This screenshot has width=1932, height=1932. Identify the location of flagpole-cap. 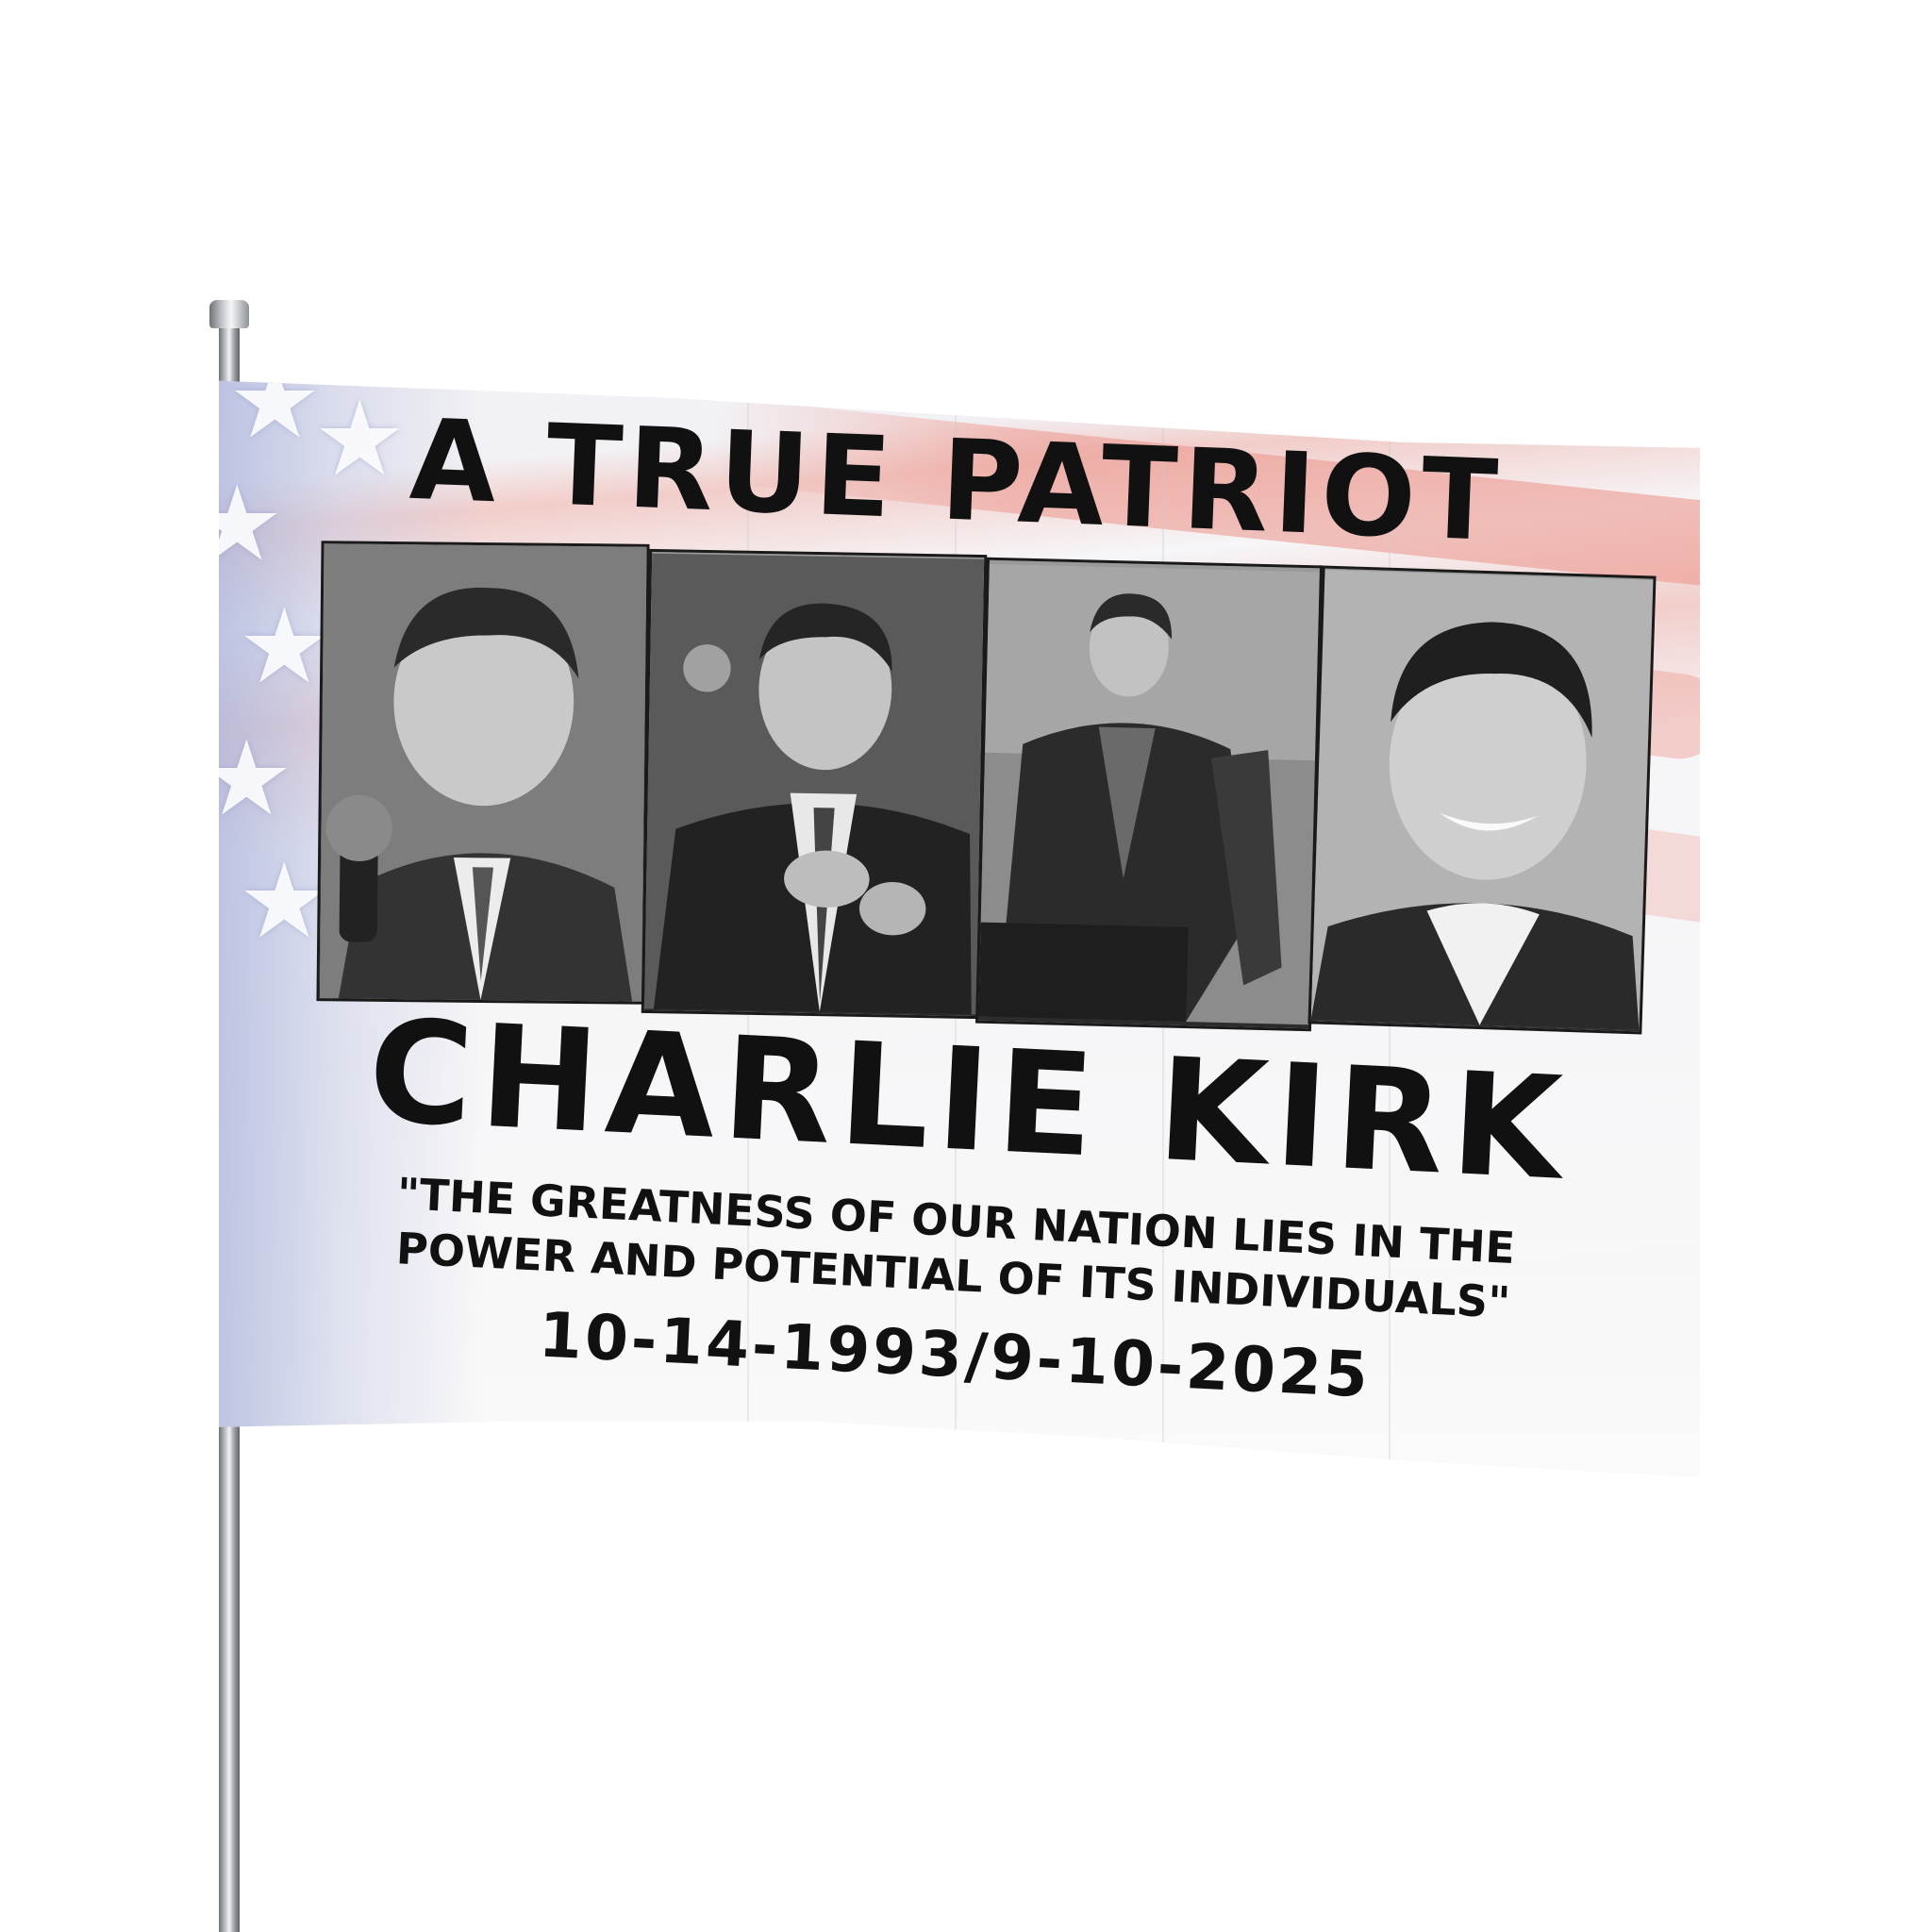
(229, 314).